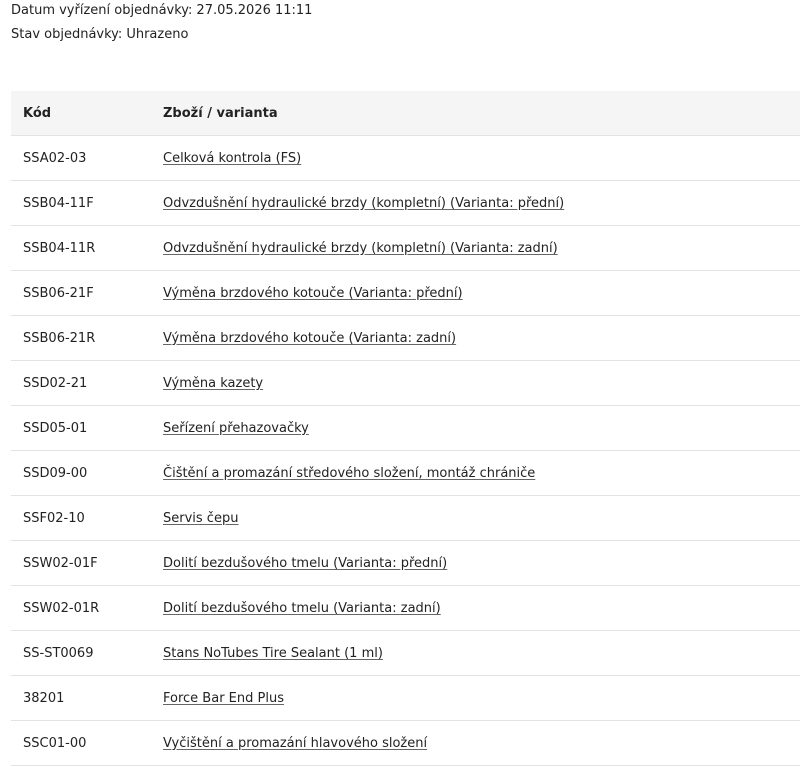  I want to click on item-code: SSF02-10, so click(81, 518).